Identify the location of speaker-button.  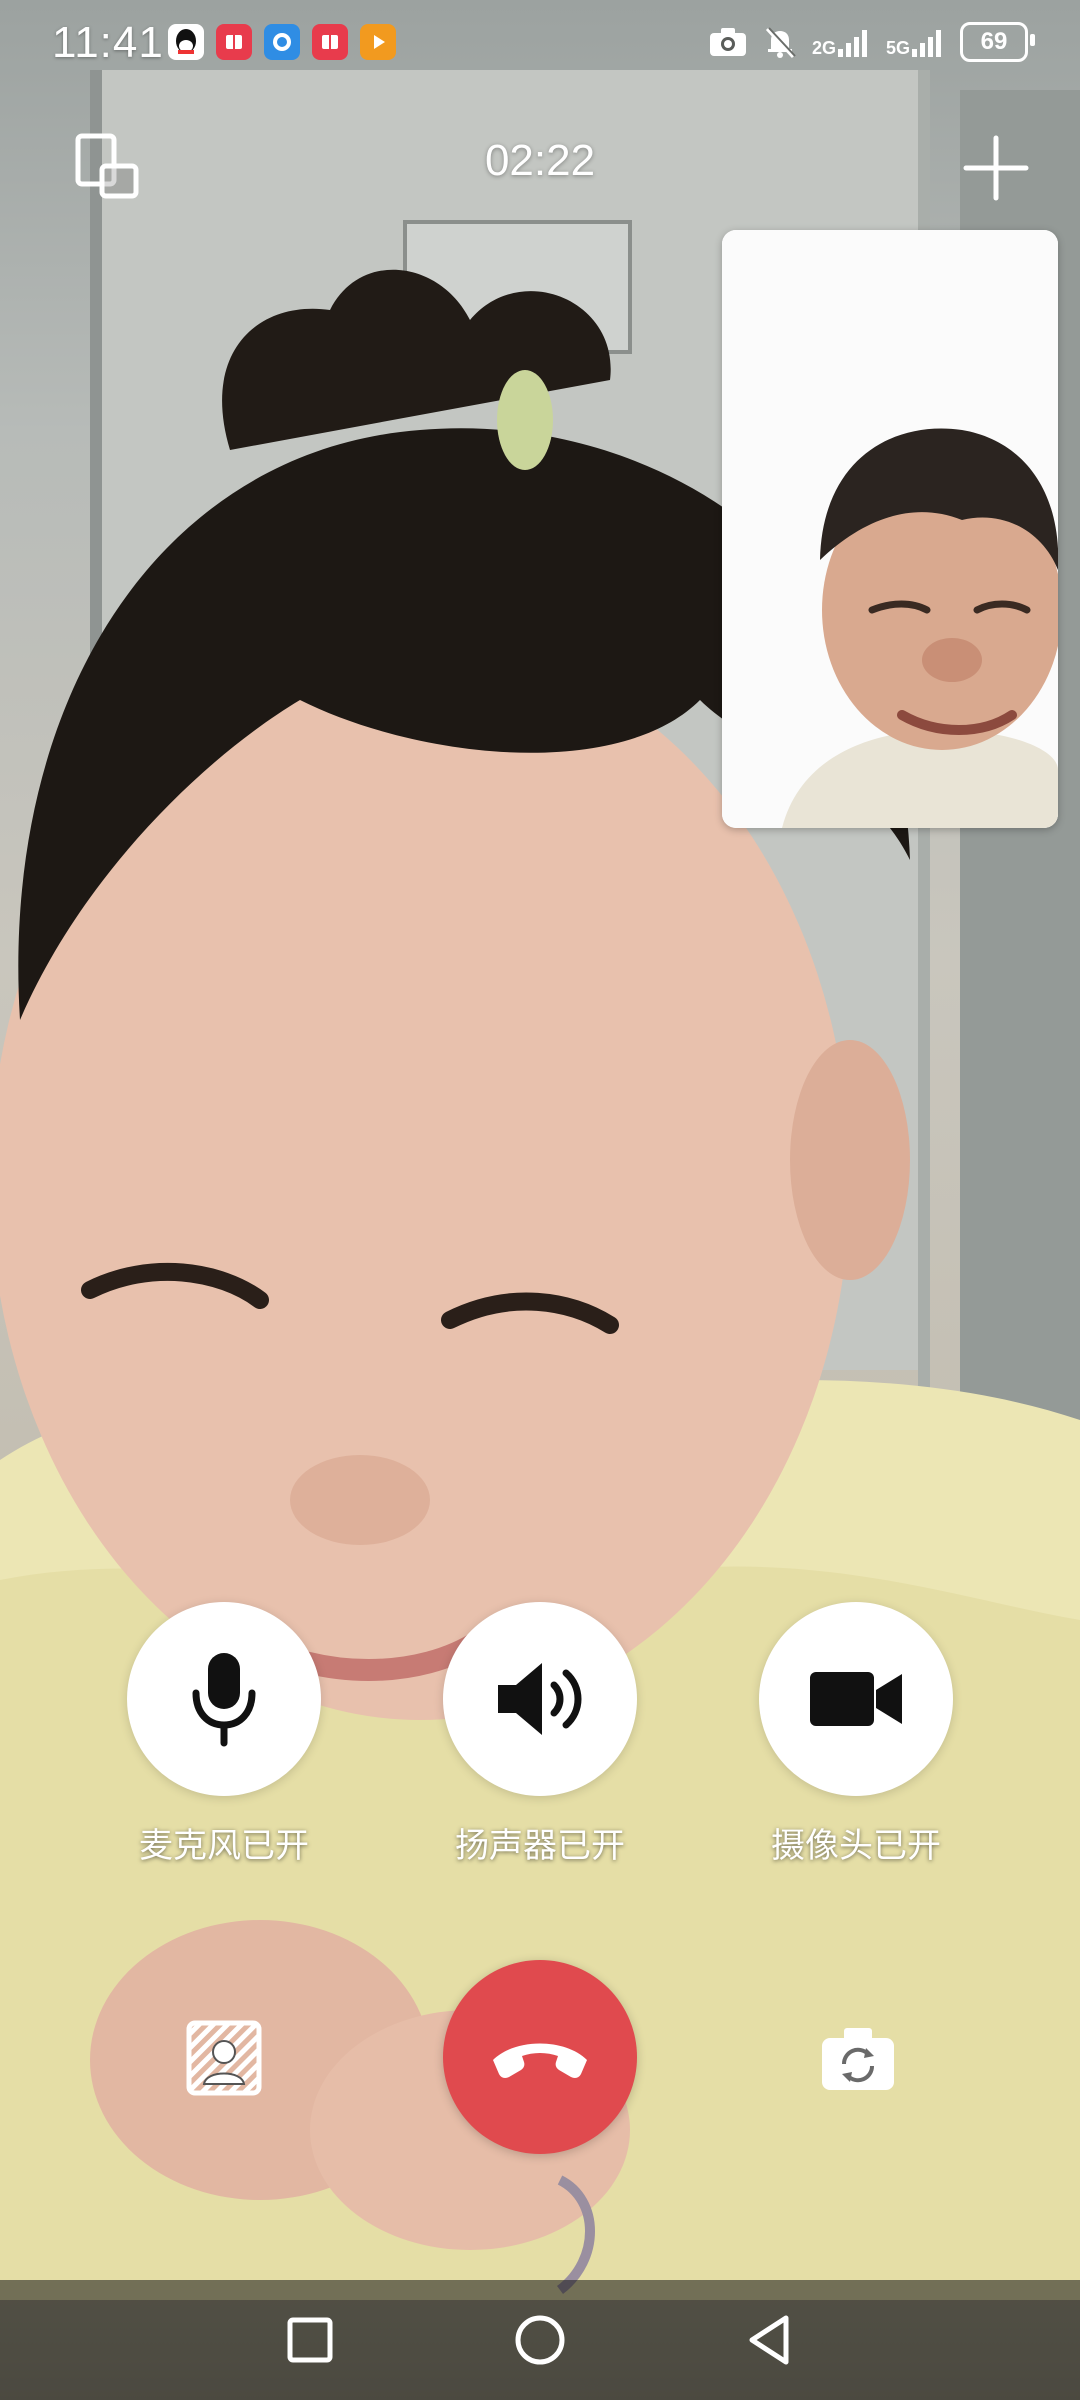
(540, 1699).